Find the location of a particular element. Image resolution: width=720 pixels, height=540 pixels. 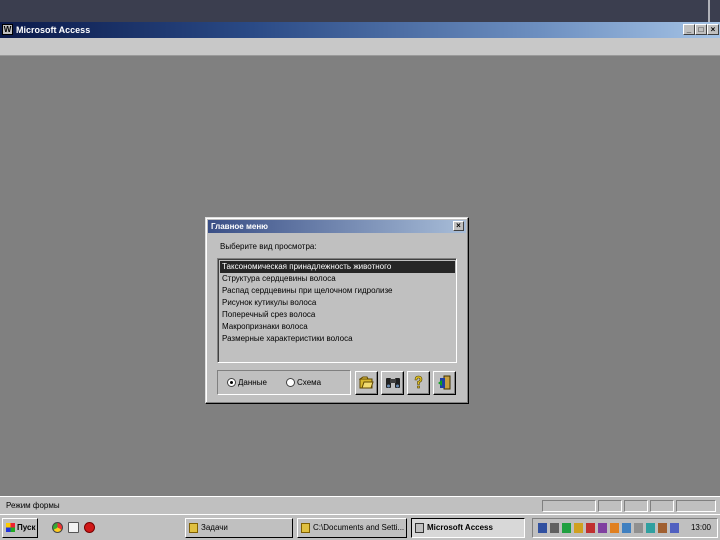

app-tray-icon is located at coordinates (602, 528).